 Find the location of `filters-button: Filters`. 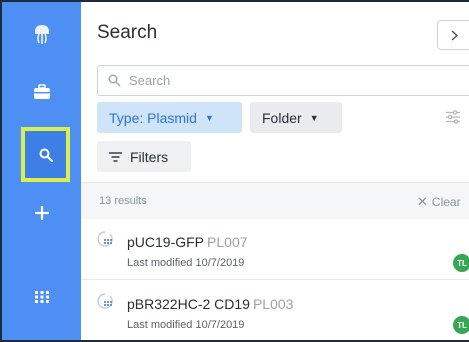

filters-button: Filters is located at coordinates (144, 156).